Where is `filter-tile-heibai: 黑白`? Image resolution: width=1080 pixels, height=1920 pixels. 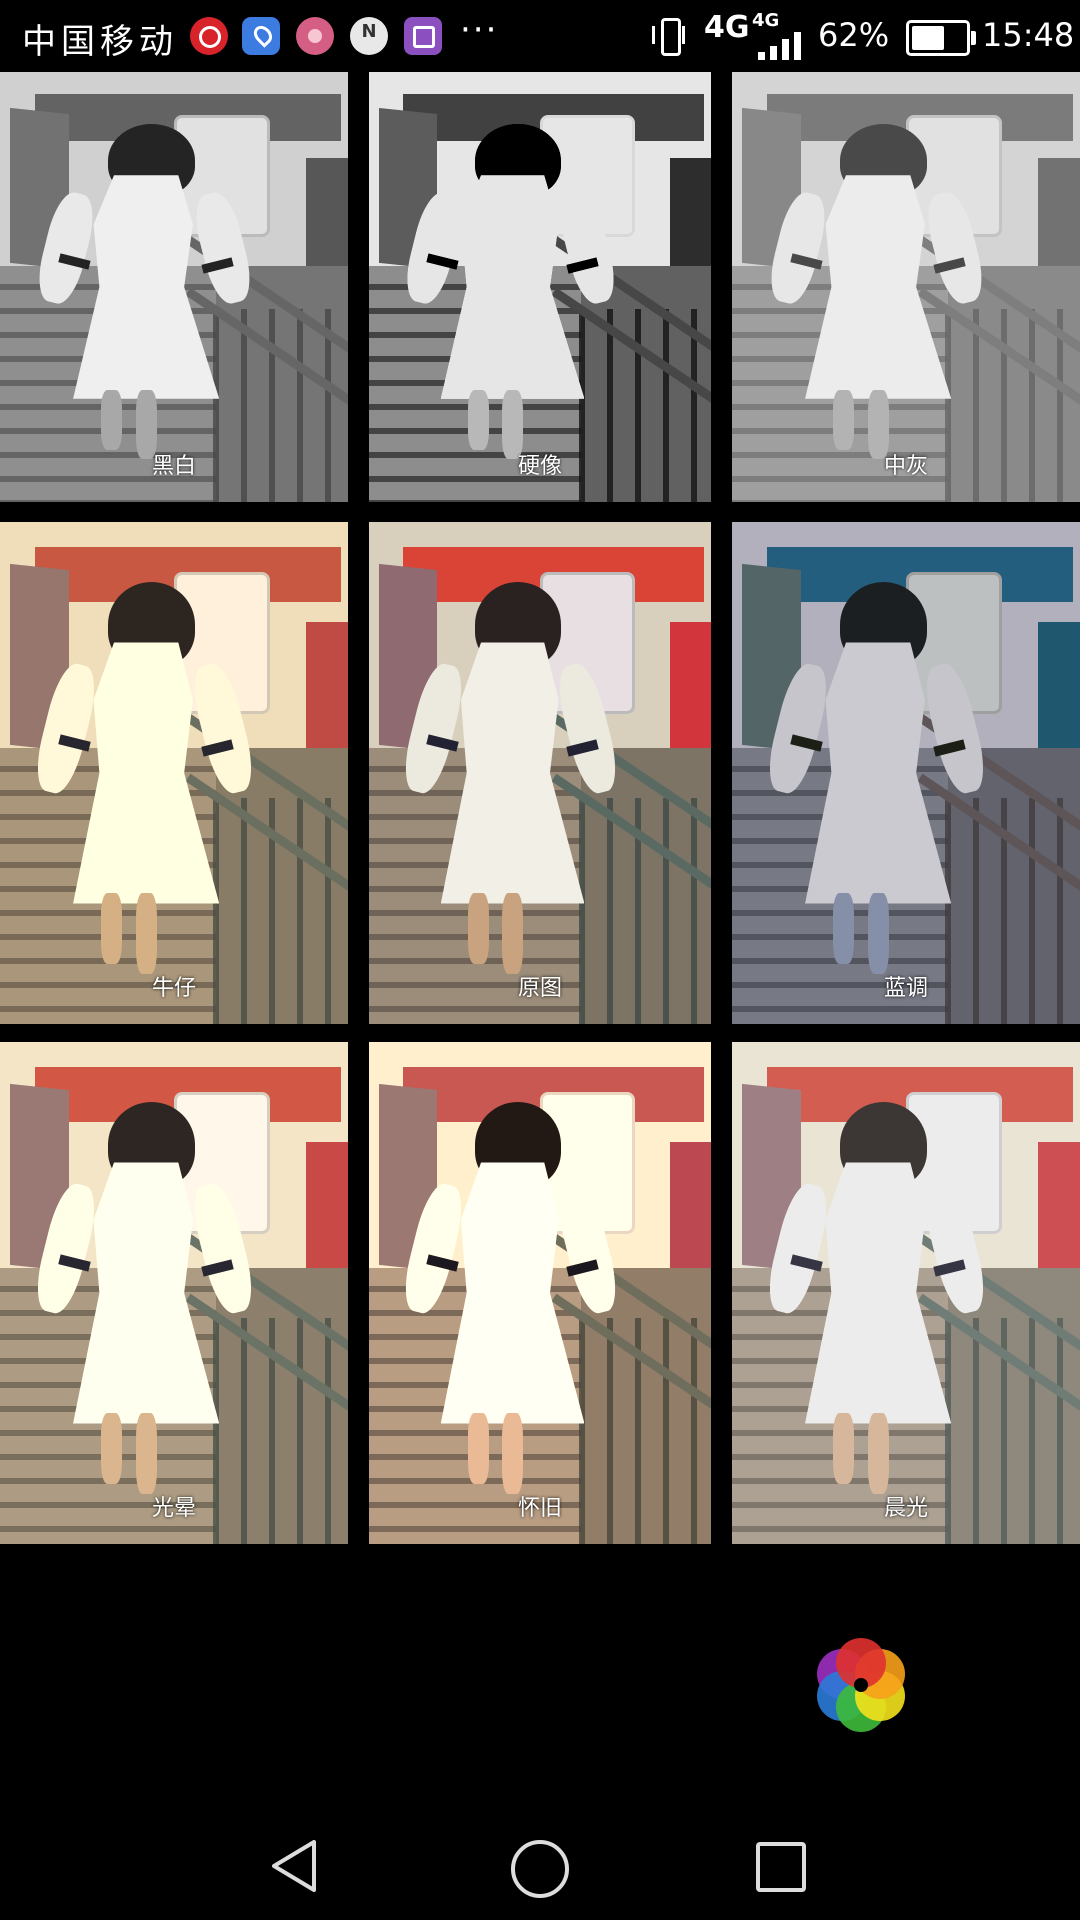 filter-tile-heibai: 黑白 is located at coordinates (174, 287).